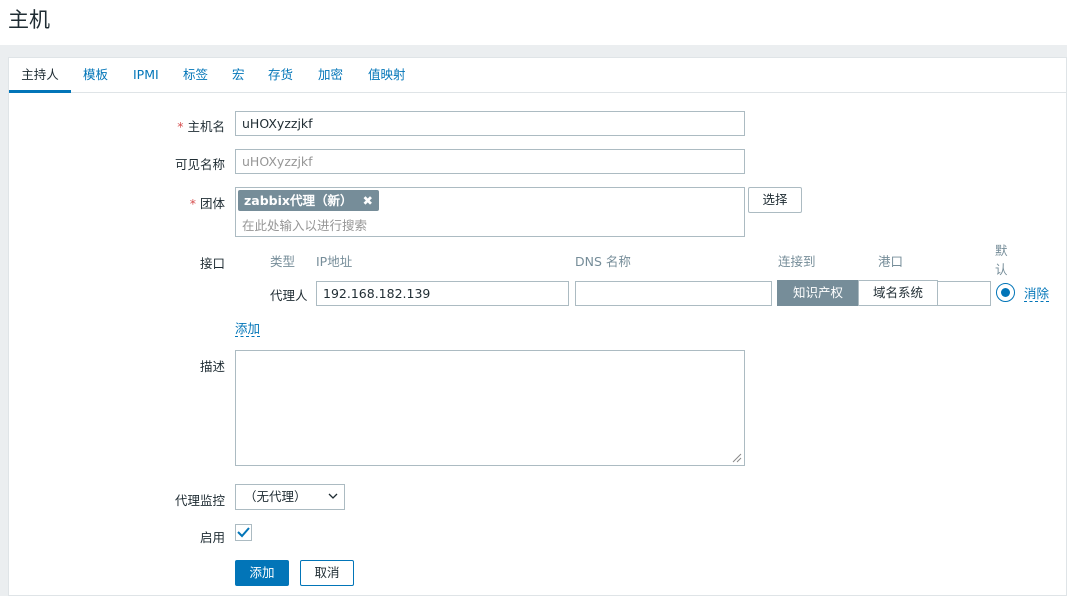  Describe the element at coordinates (537, 75) in the screenshot. I see `tab-bar: 主持人 模板 IPMI 标签 宏 存货 加密 值映射` at that location.